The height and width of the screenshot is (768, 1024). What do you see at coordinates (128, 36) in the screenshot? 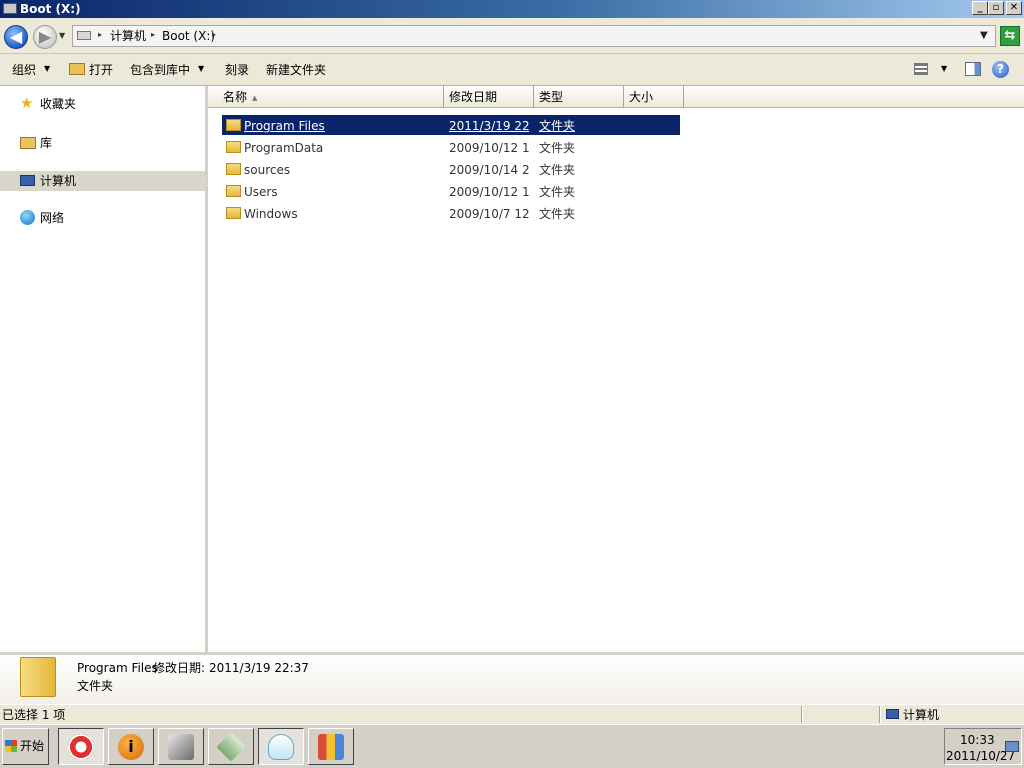
I see `breadcrumb-computer: 计算机` at bounding box center [128, 36].